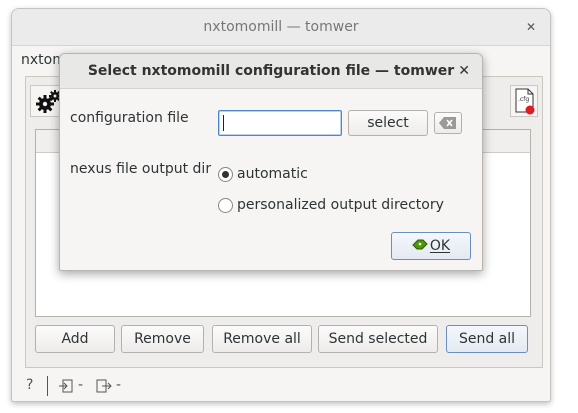  I want to click on ok-label: OK, so click(440, 246).